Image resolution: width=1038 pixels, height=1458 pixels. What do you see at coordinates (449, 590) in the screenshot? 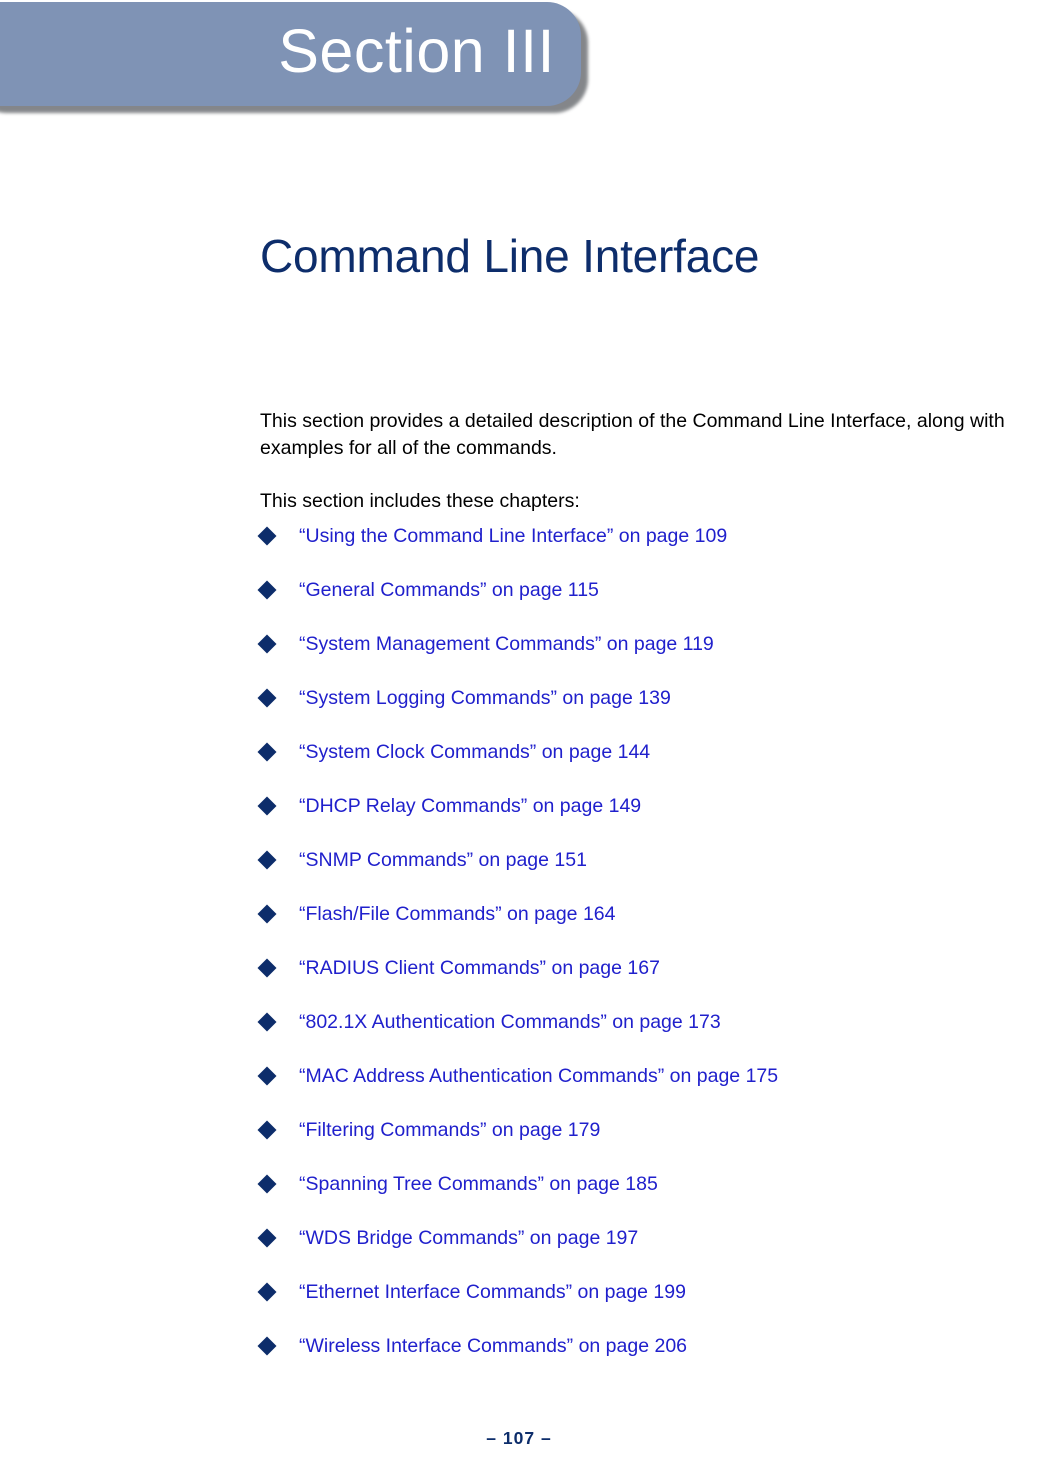
I see `chapter-link: “General Commands” on page 115` at bounding box center [449, 590].